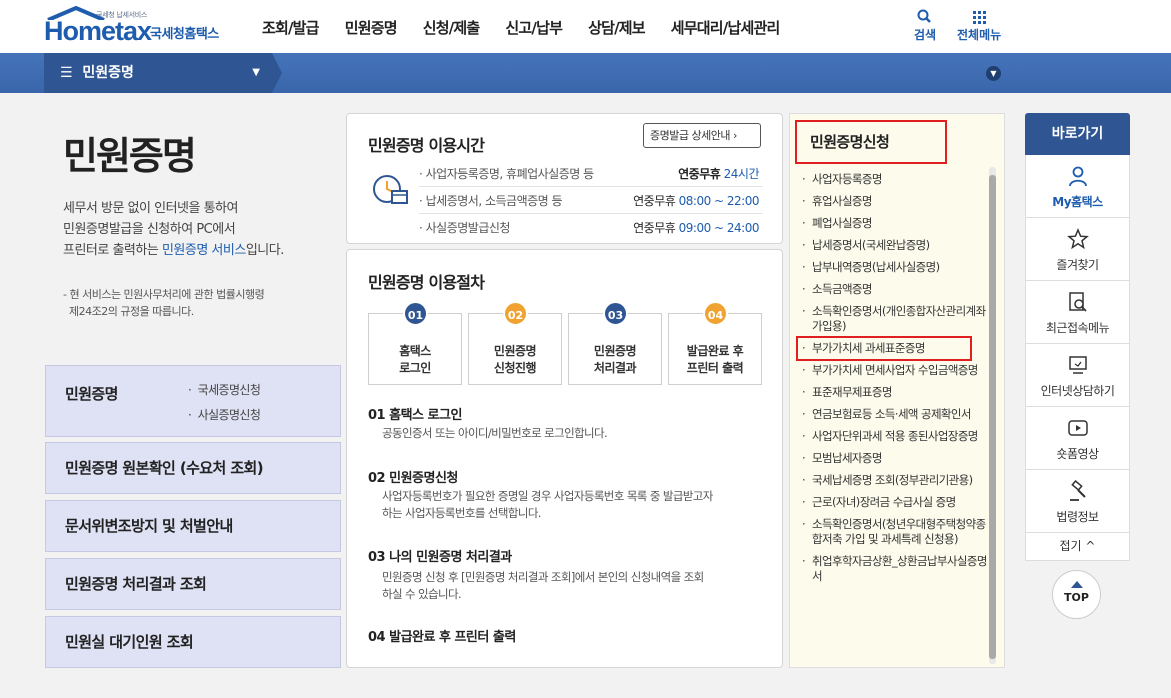 This screenshot has width=1171, height=698. What do you see at coordinates (715, 313) in the screenshot?
I see `step-number-badge: 04` at bounding box center [715, 313].